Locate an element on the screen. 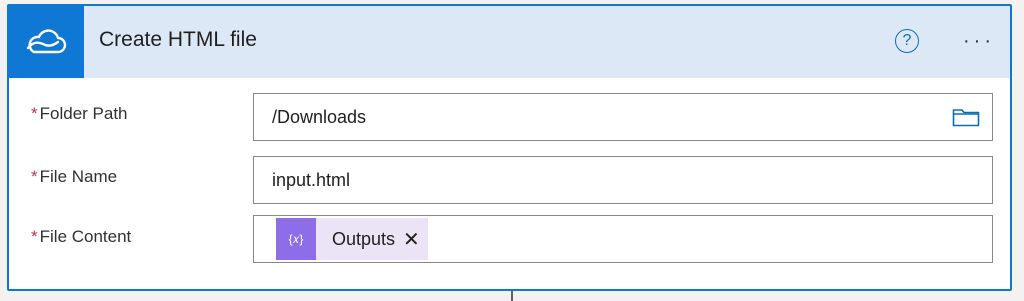  file-name-label: * File Name is located at coordinates (74, 177).